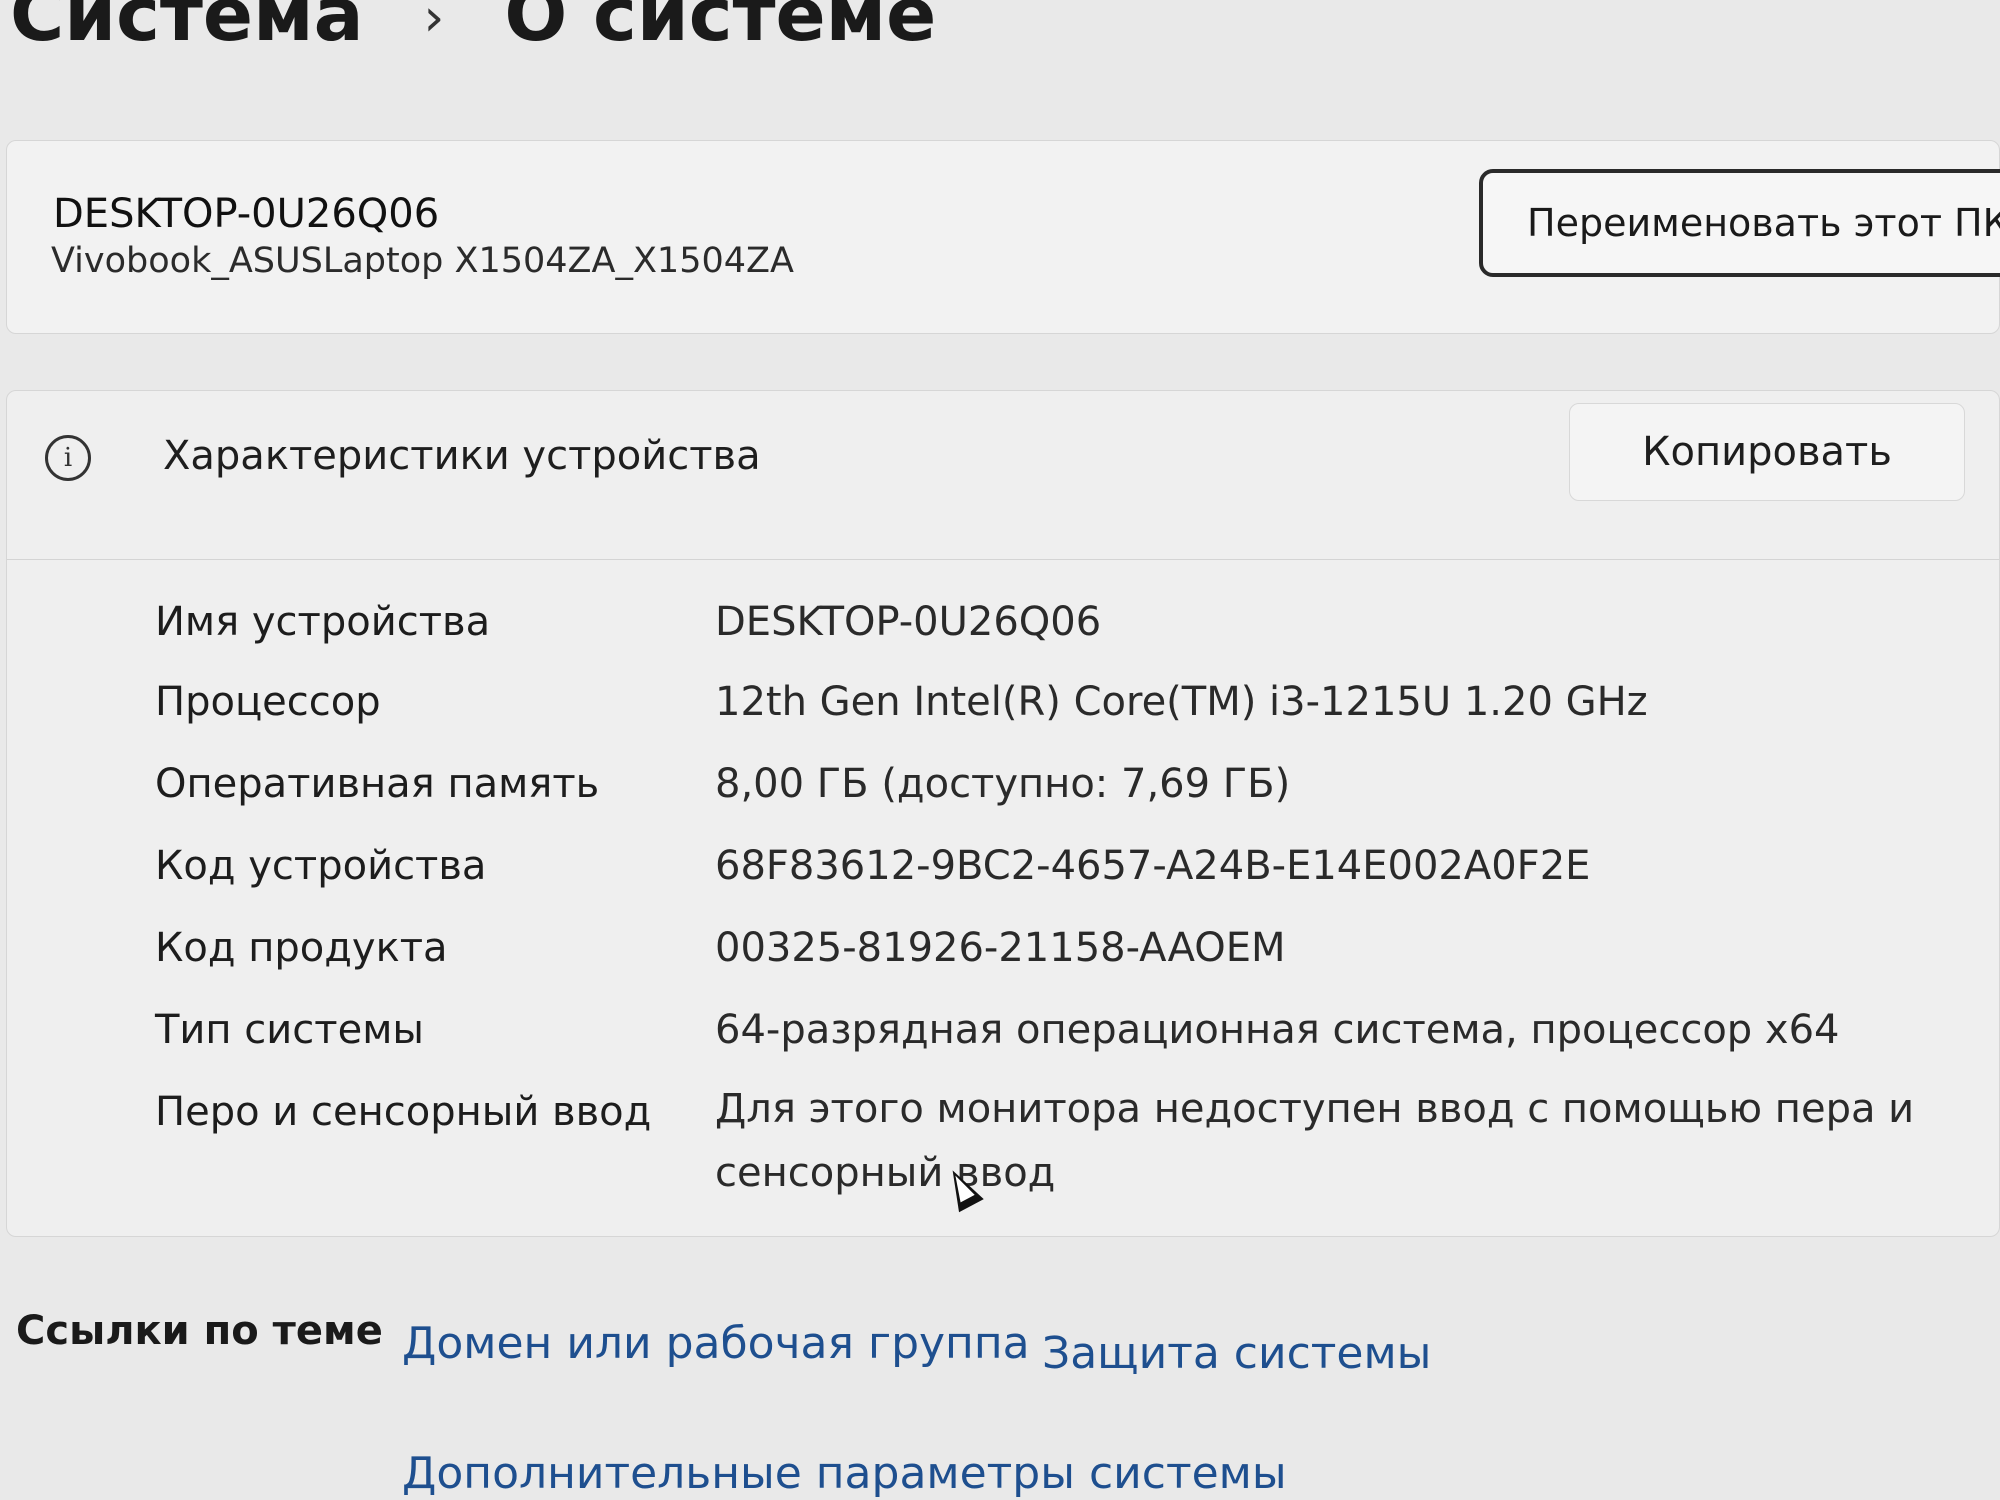  I want to click on spec-value: 00325-81926-21158-AAOEM, so click(1000, 948).